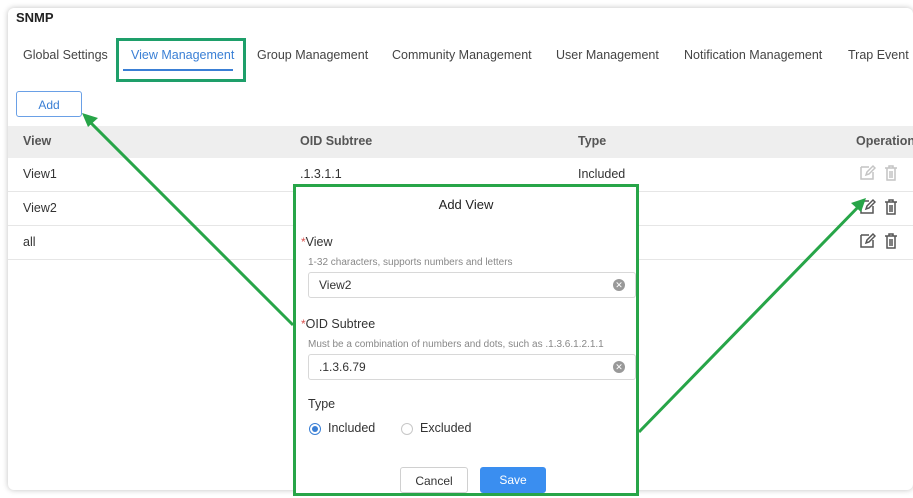 Image resolution: width=913 pixels, height=498 pixels. What do you see at coordinates (472, 285) in the screenshot?
I see `view-input: View2 ✕` at bounding box center [472, 285].